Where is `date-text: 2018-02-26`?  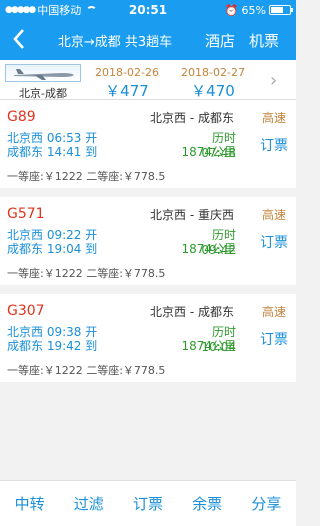 date-text: 2018-02-26 is located at coordinates (127, 72).